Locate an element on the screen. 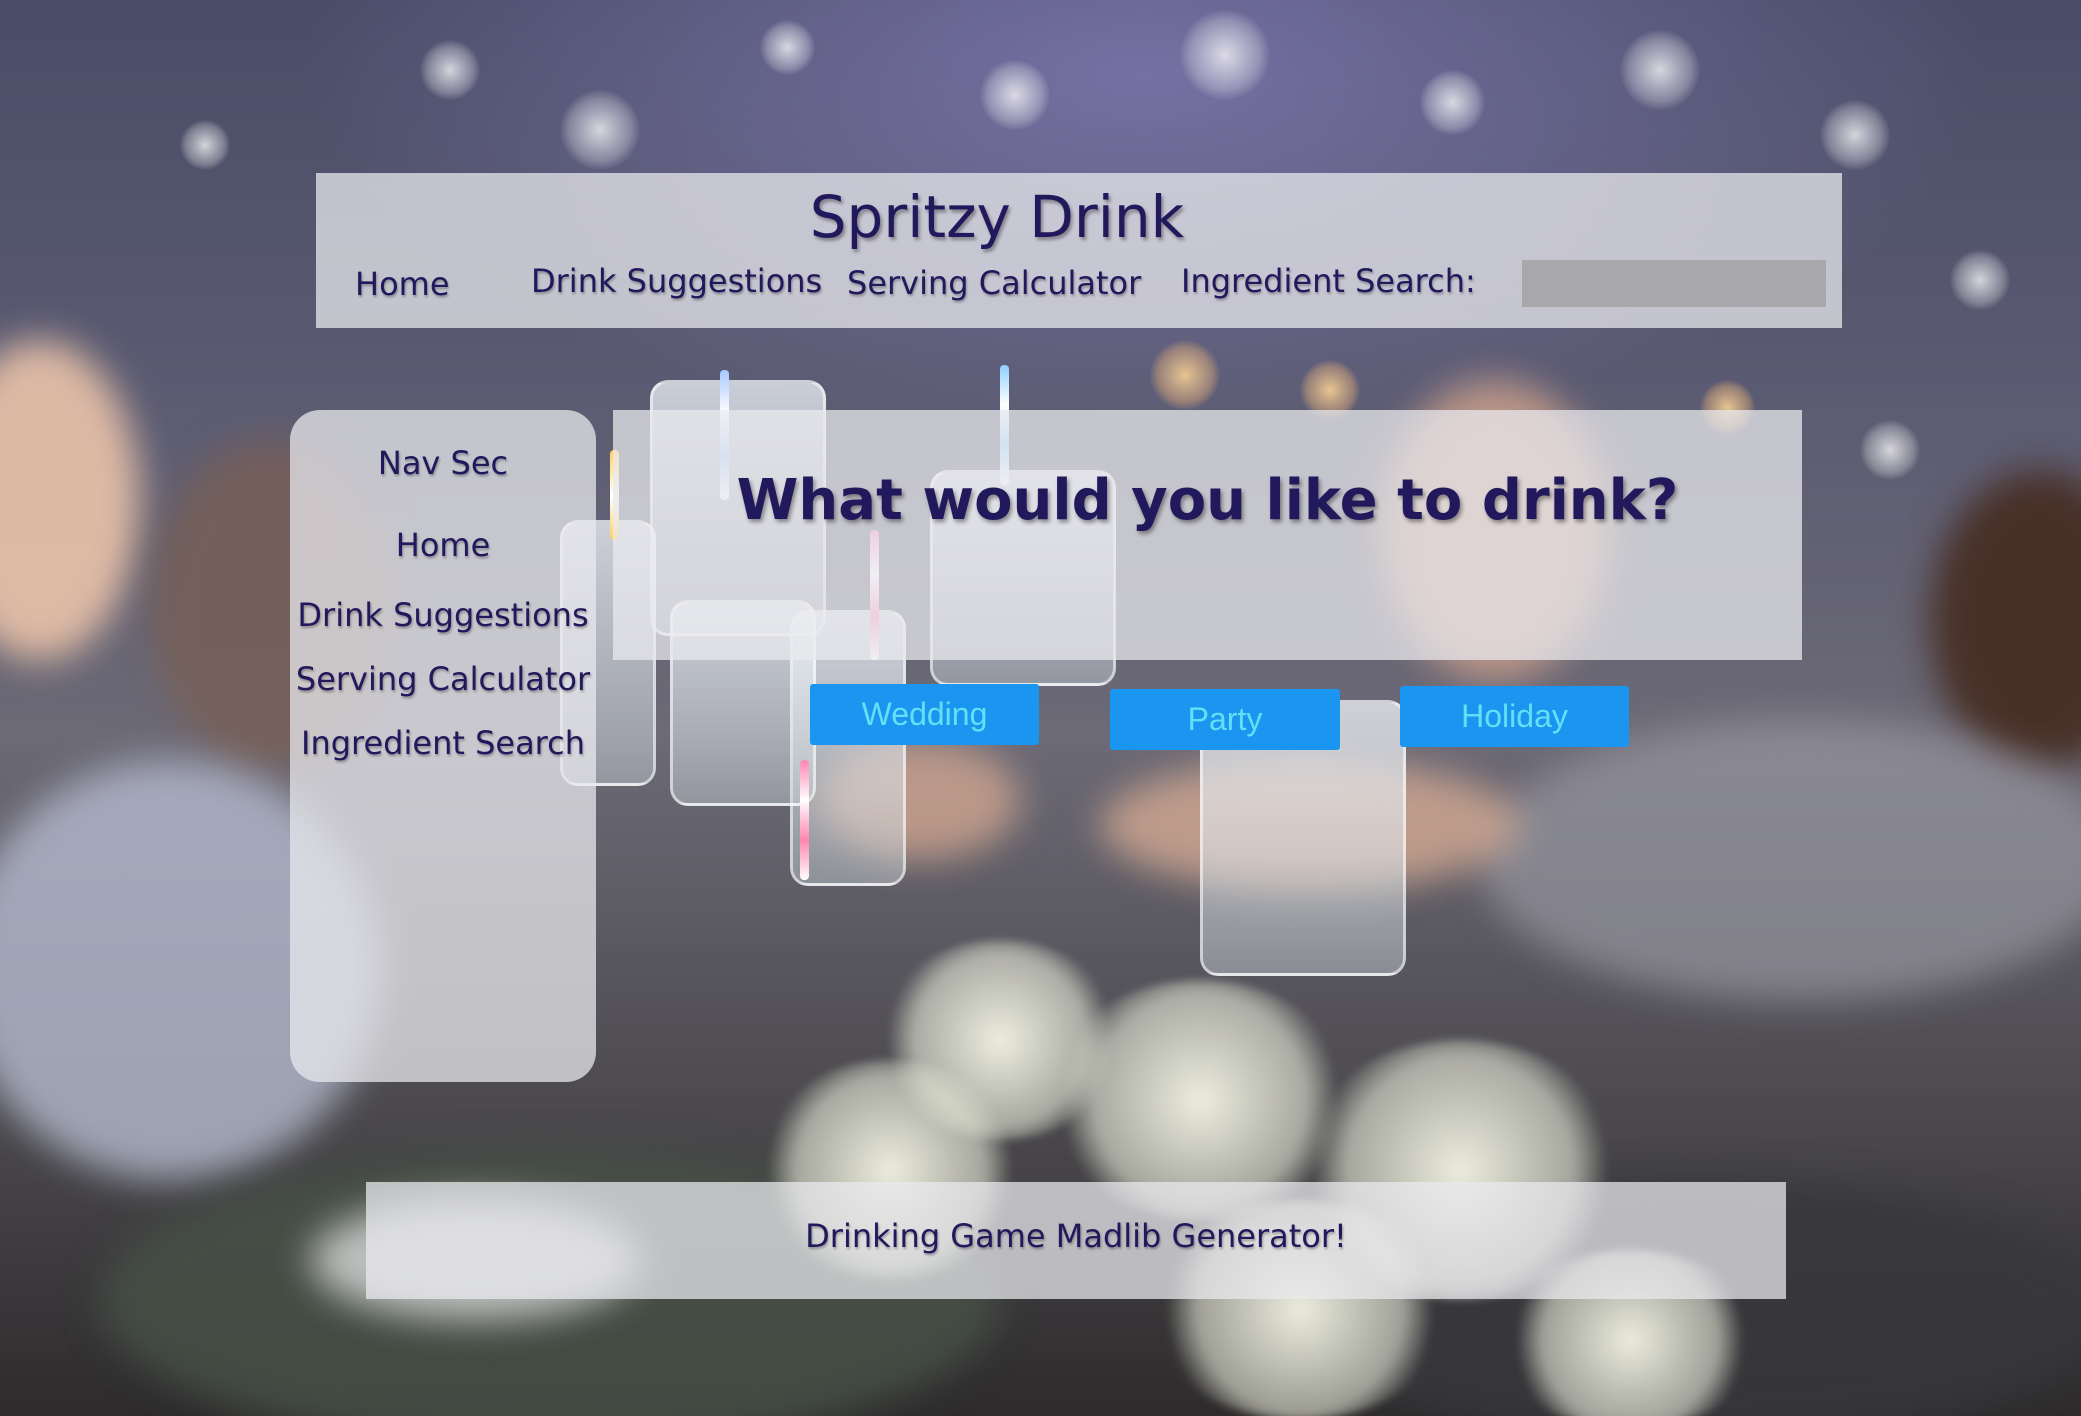 This screenshot has width=2081, height=1416. holiday-button: Holiday is located at coordinates (1514, 716).